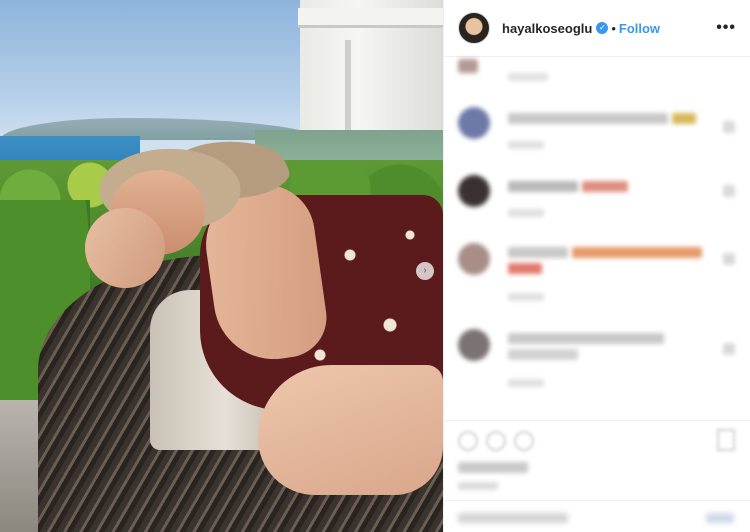 The width and height of the screenshot is (750, 532). I want to click on more-options-icon: •••, so click(726, 28).